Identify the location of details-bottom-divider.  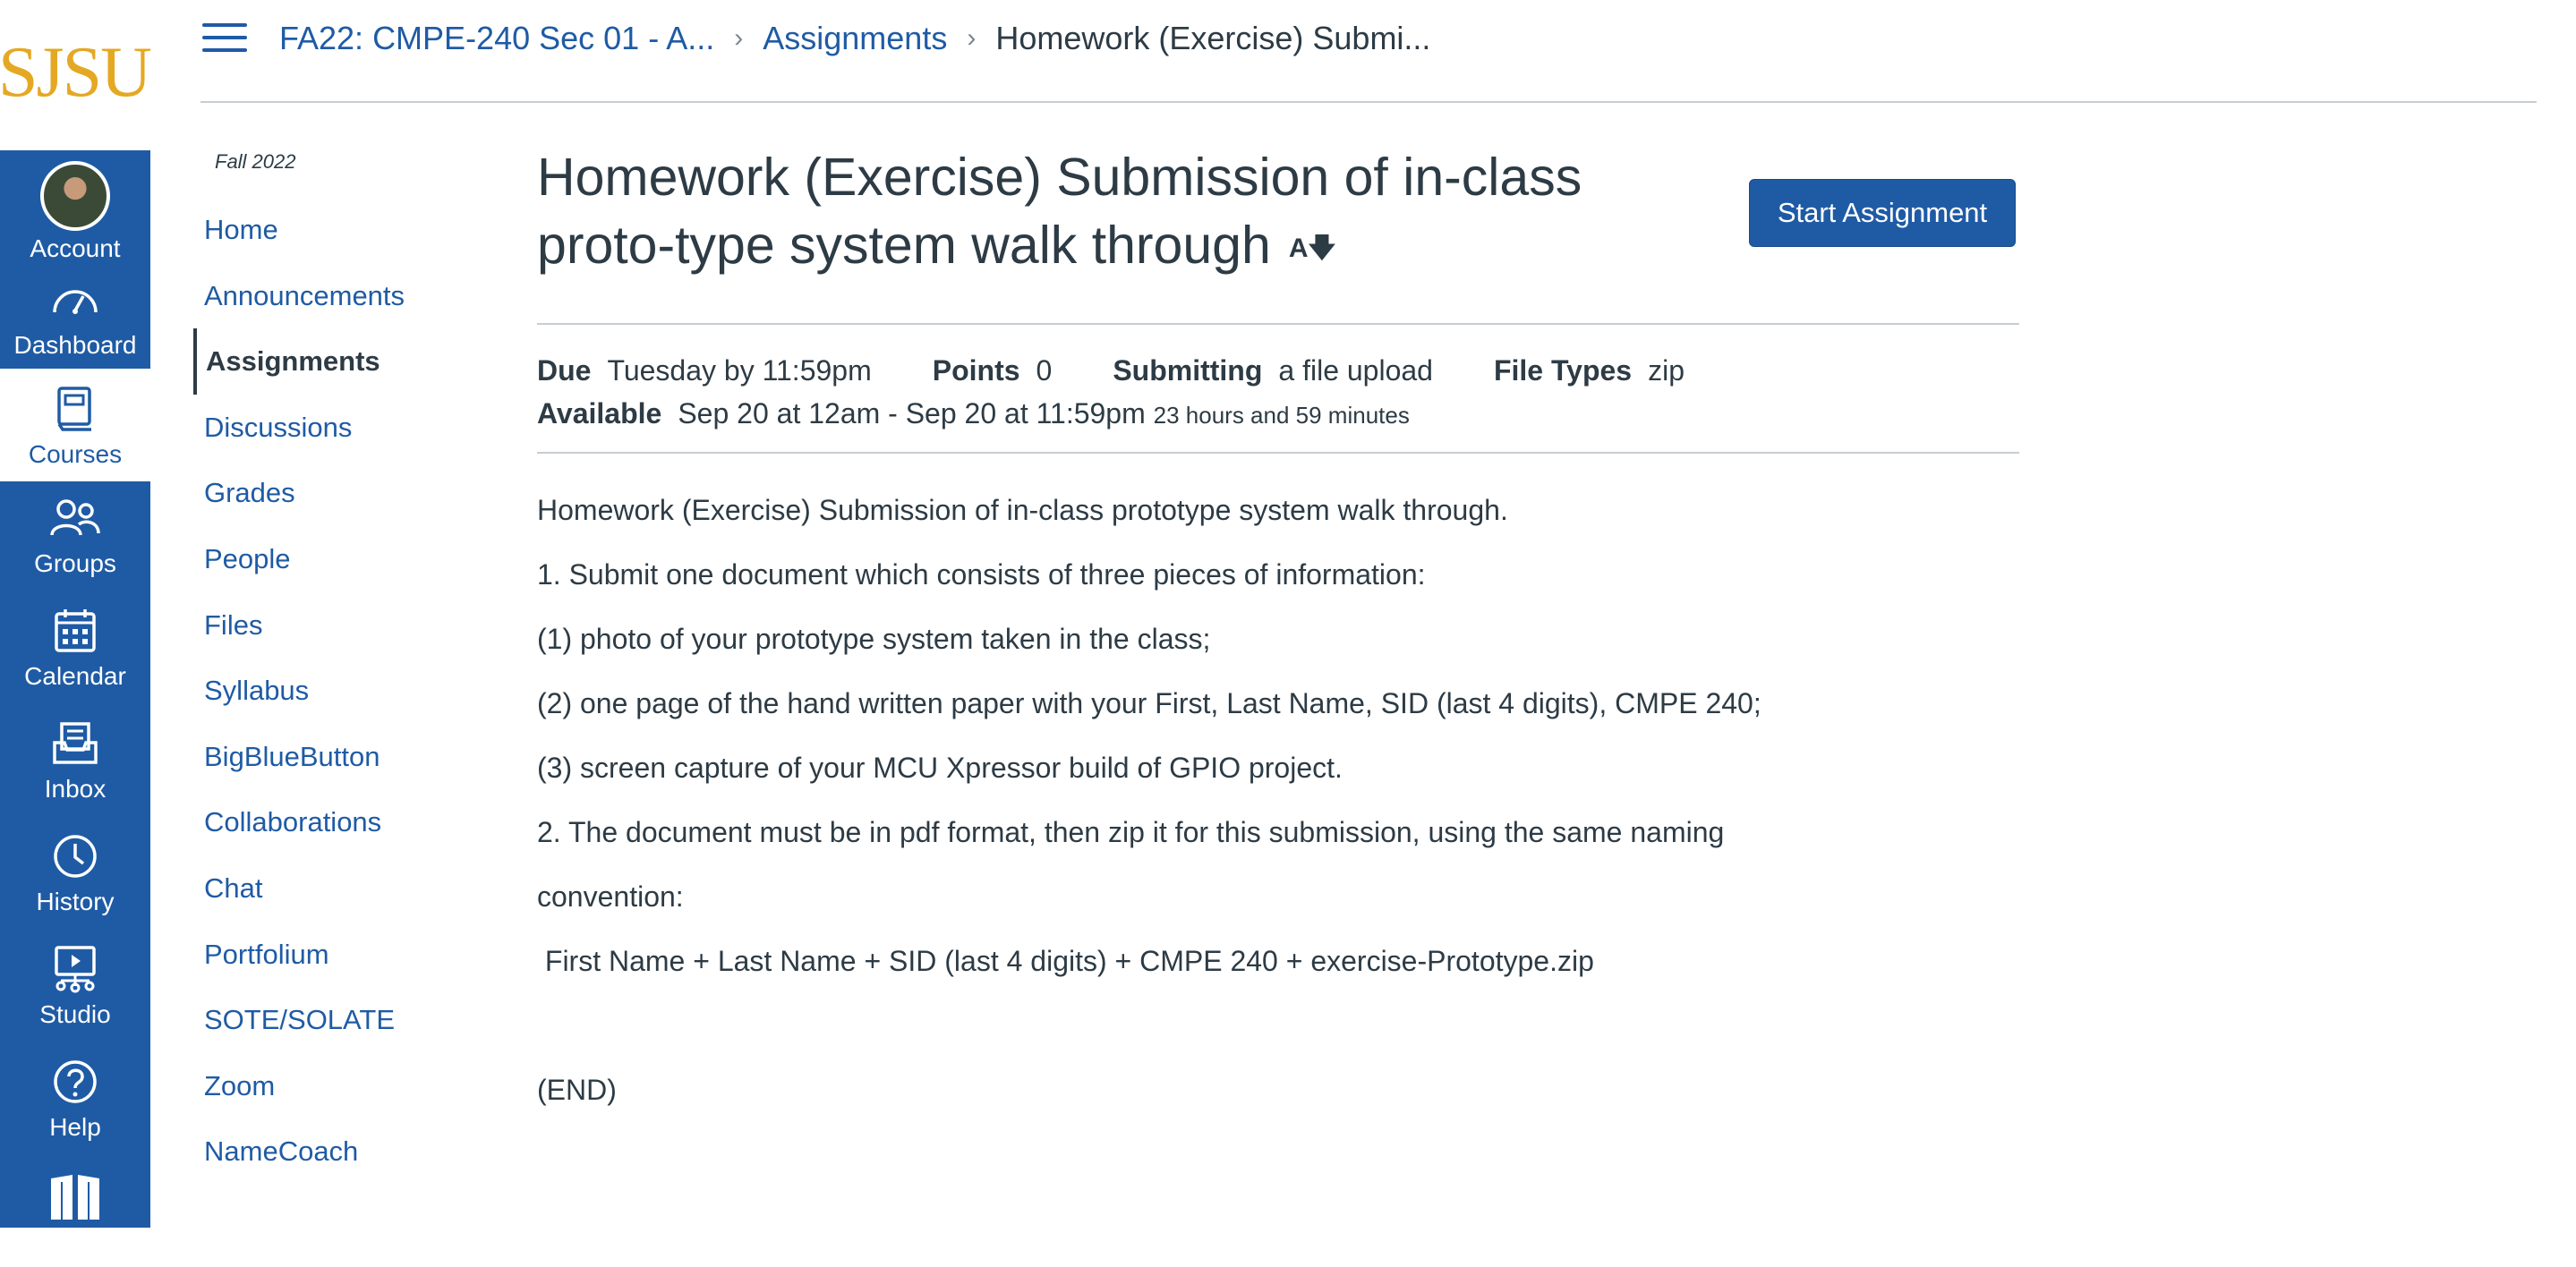
(1278, 453).